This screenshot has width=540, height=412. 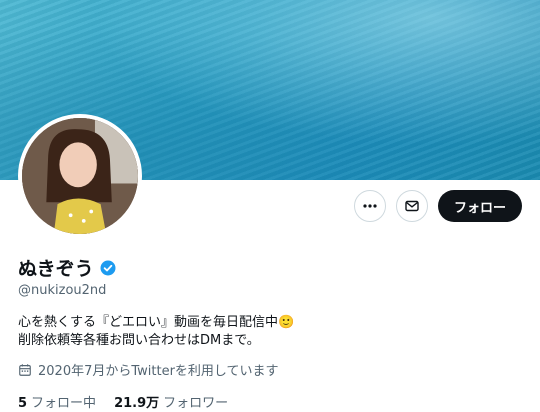 What do you see at coordinates (196, 403) in the screenshot?
I see `followers-label: フォロワー` at bounding box center [196, 403].